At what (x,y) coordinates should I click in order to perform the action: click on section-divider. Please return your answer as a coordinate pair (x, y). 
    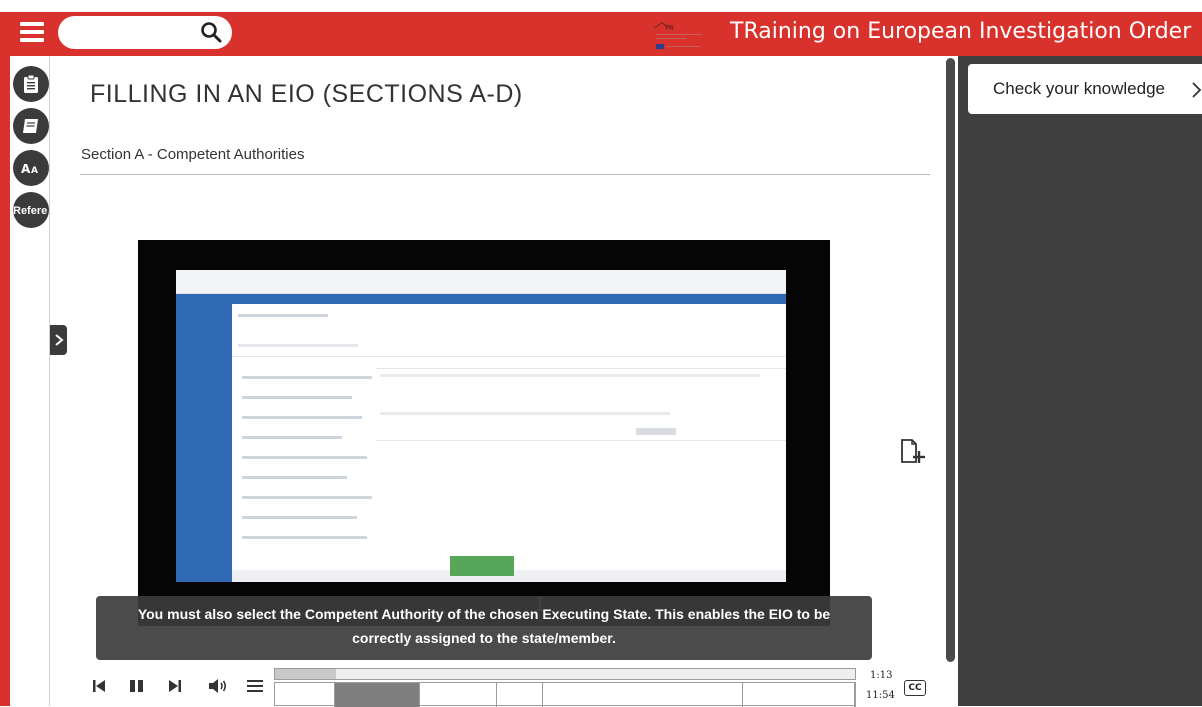
    Looking at the image, I should click on (505, 174).